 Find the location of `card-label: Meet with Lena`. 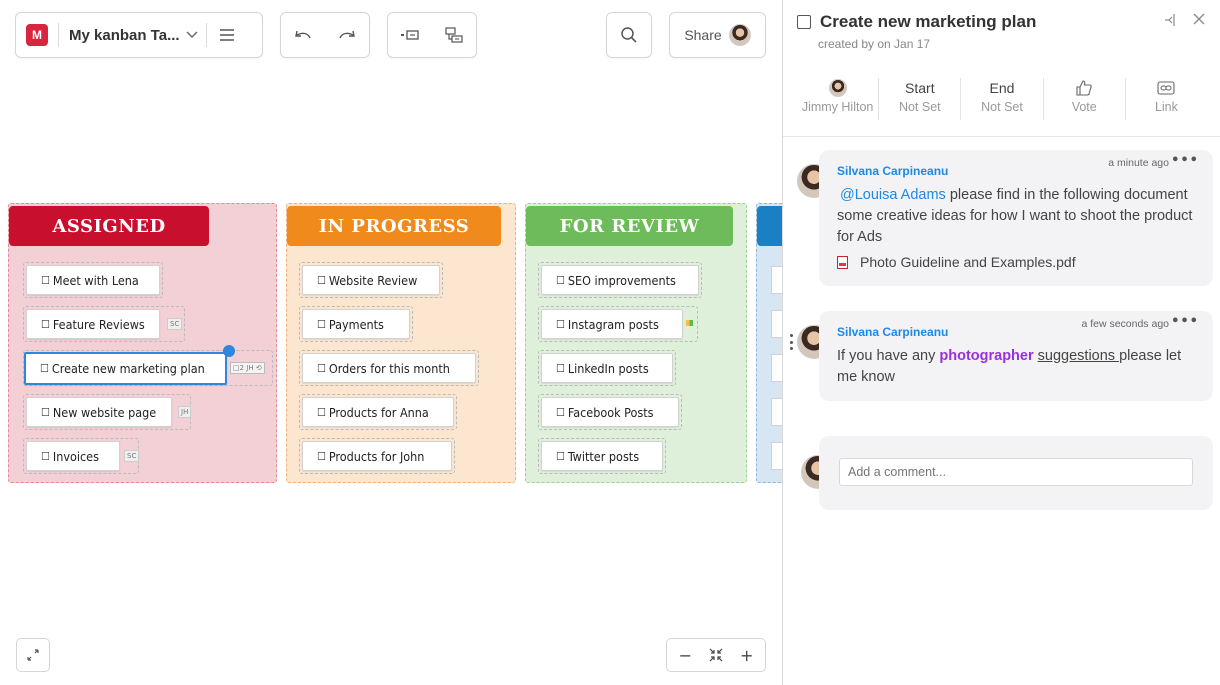

card-label: Meet with Lena is located at coordinates (95, 280).